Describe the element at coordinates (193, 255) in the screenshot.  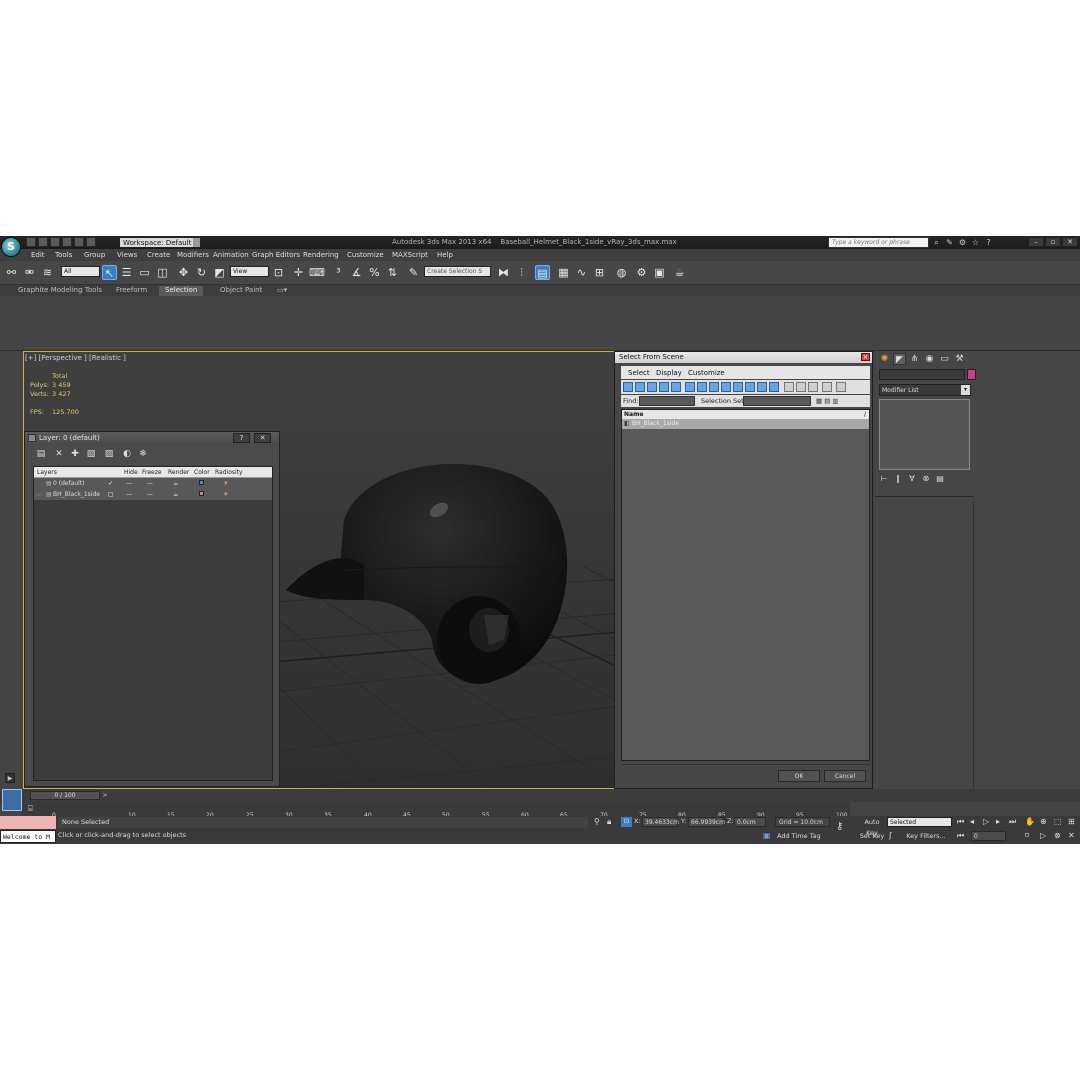
I see `menu-modifiers: Modifiers` at that location.